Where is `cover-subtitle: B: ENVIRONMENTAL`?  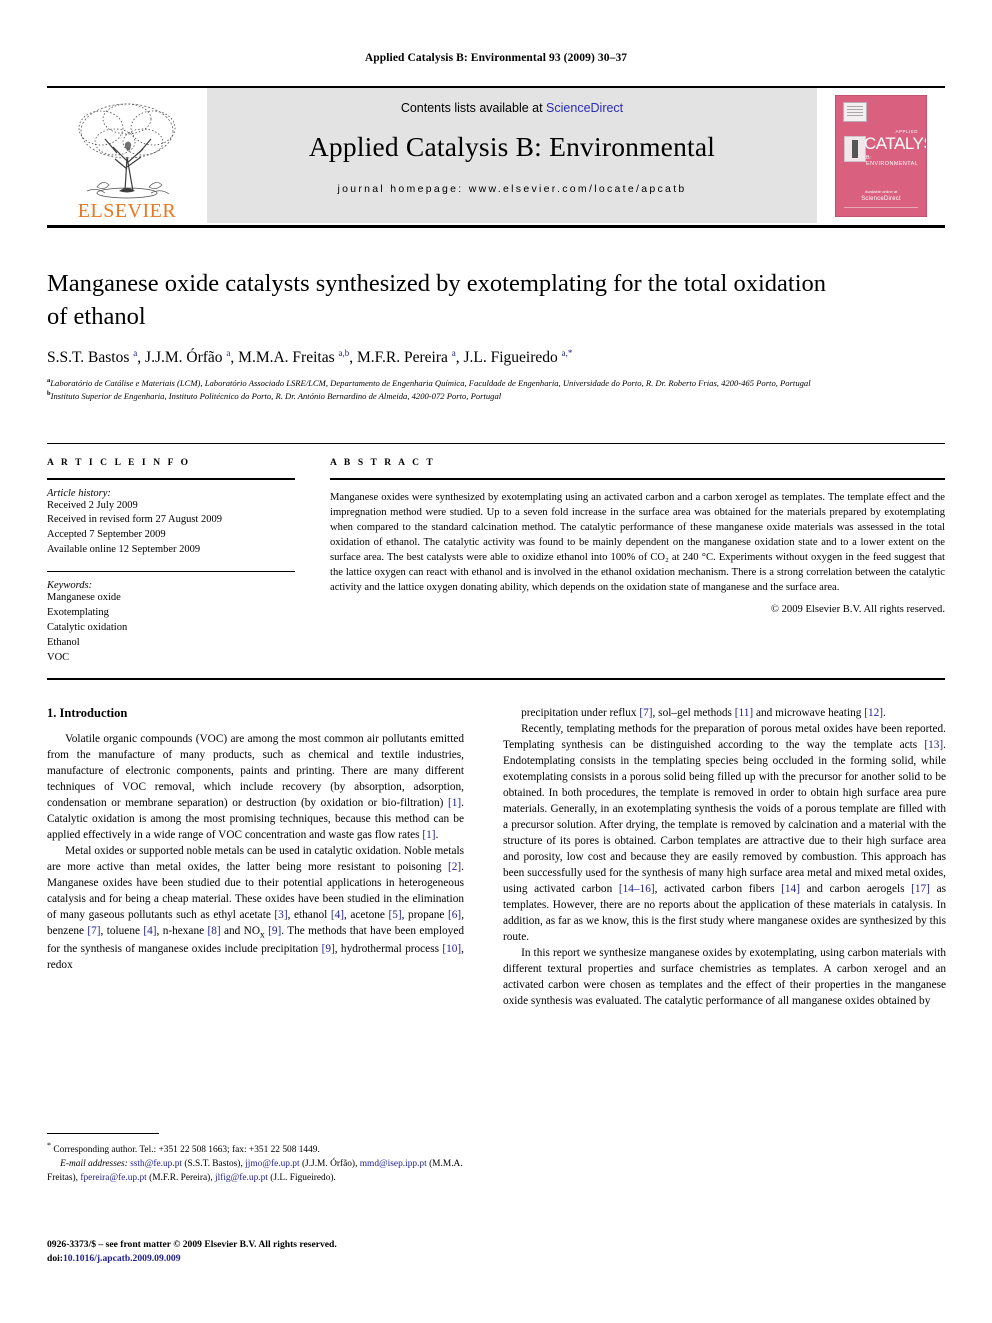 cover-subtitle: B: ENVIRONMENTAL is located at coordinates (892, 160).